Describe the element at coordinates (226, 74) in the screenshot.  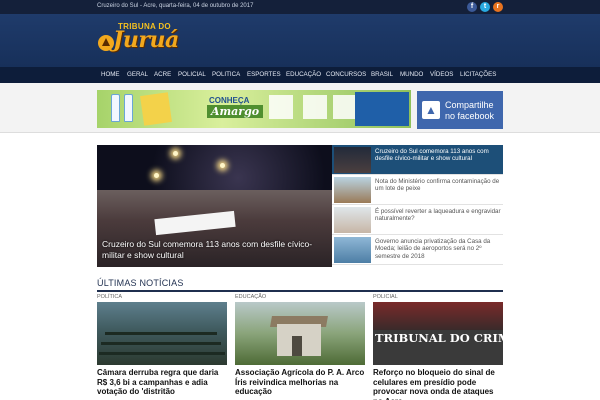
I see `nav-item-politica: POLITICA` at that location.